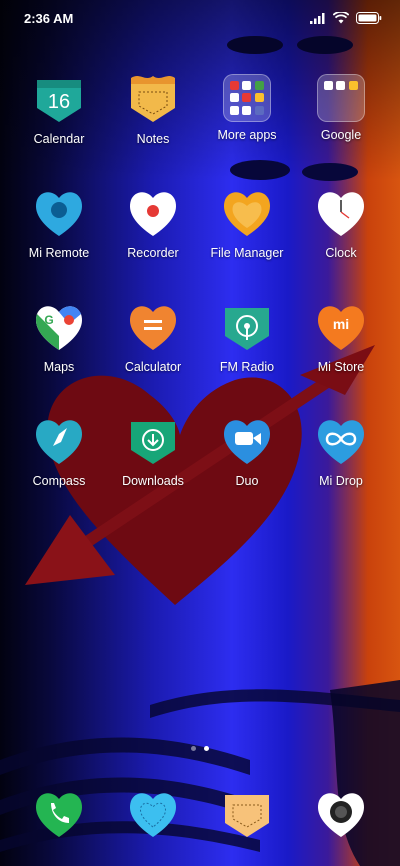 The image size is (400, 866). Describe the element at coordinates (247, 135) in the screenshot. I see `app-label: More apps` at that location.